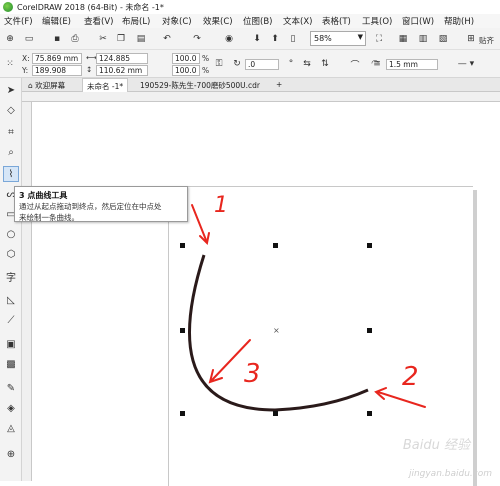 This screenshot has height=486, width=500. I want to click on tab-untitled-1: 未命名 -1*, so click(105, 85).